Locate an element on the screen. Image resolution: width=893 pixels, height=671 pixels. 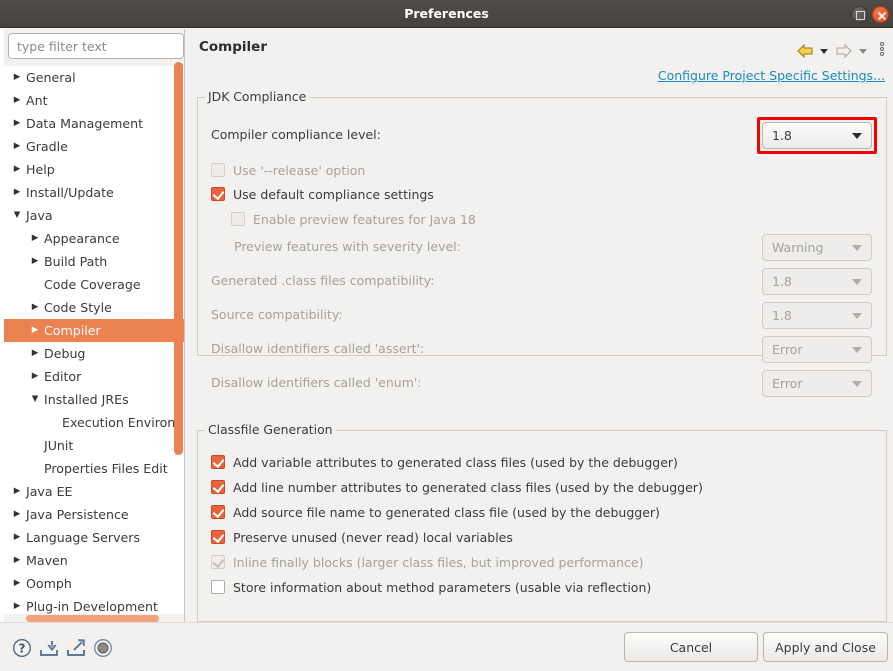
source-compatibility-value: 1.8 is located at coordinates (782, 315).